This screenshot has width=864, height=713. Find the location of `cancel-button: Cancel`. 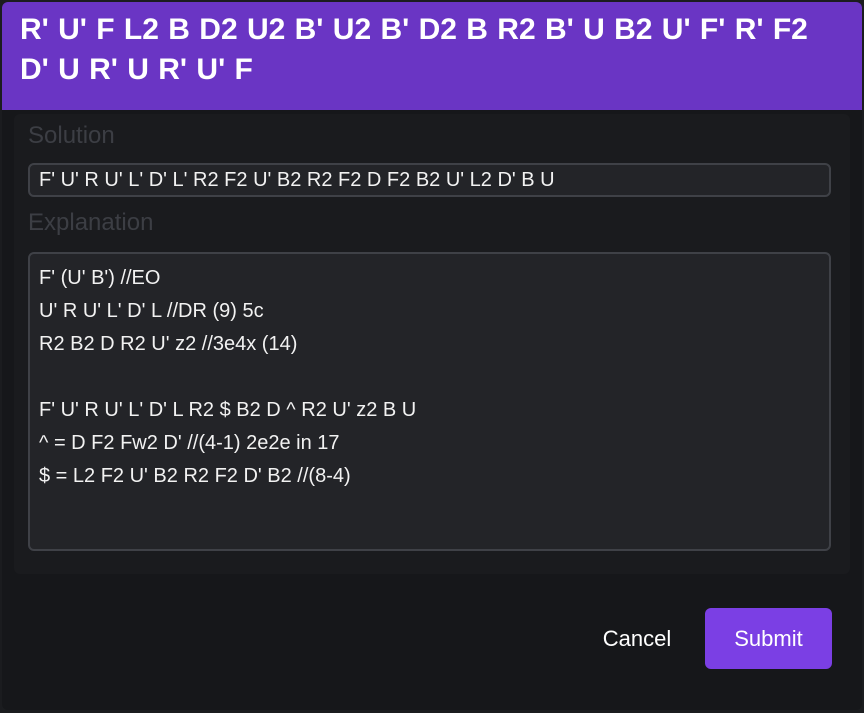

cancel-button: Cancel is located at coordinates (637, 639).